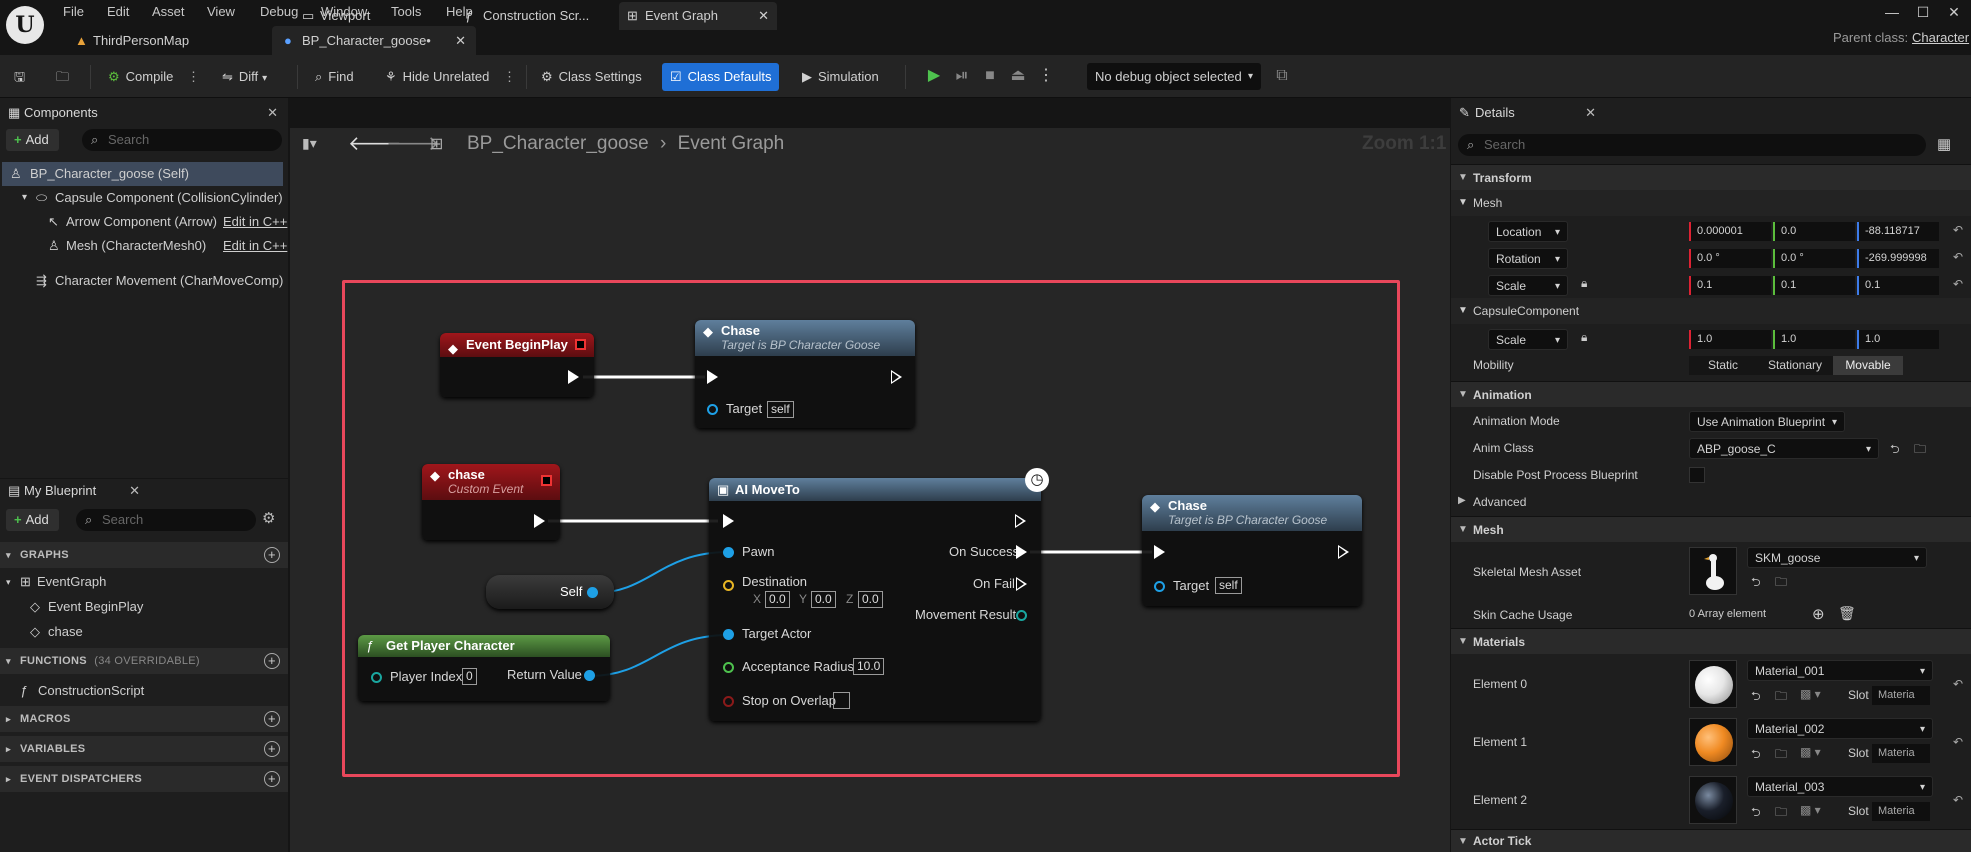  Describe the element at coordinates (870, 599) in the screenshot. I see `dest-z-input: 0.0` at that location.